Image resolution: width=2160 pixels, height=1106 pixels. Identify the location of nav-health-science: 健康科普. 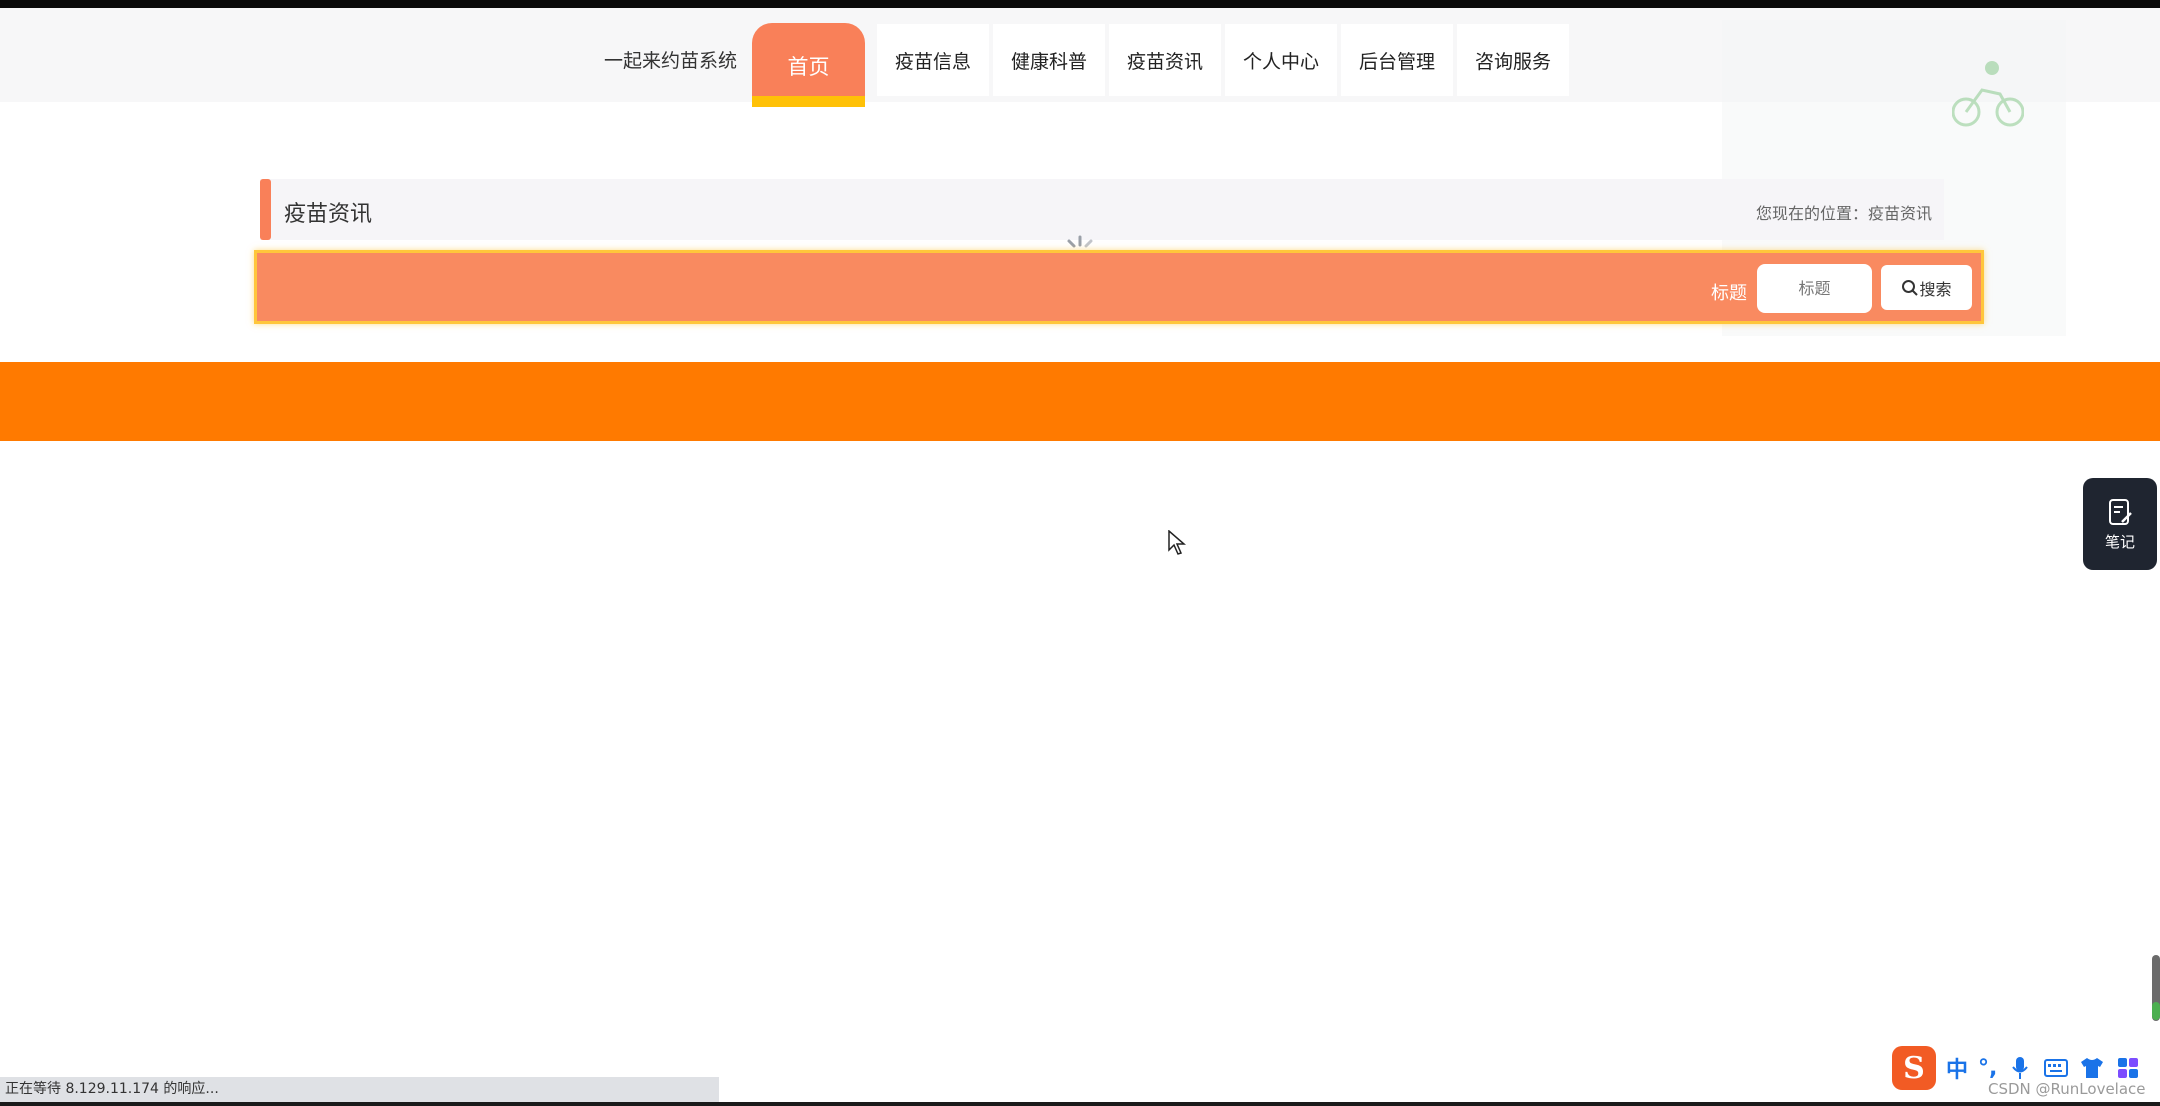
(1049, 60).